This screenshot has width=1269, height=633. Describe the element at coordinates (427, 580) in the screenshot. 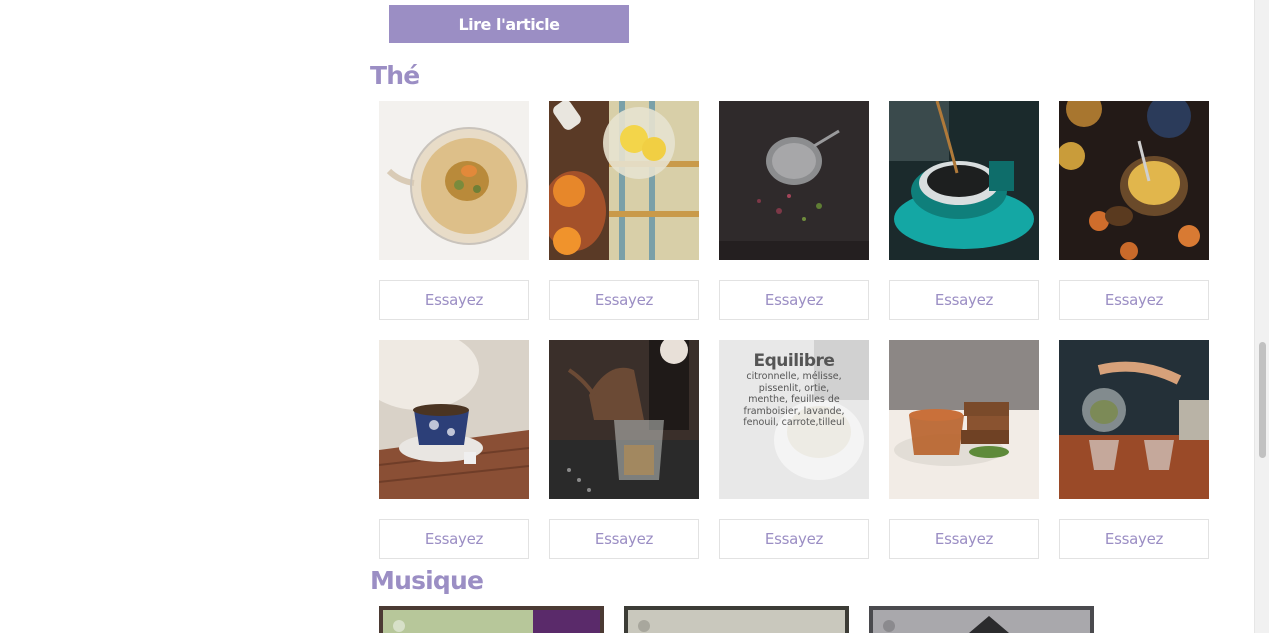

I see `section-title-music: Musique` at that location.